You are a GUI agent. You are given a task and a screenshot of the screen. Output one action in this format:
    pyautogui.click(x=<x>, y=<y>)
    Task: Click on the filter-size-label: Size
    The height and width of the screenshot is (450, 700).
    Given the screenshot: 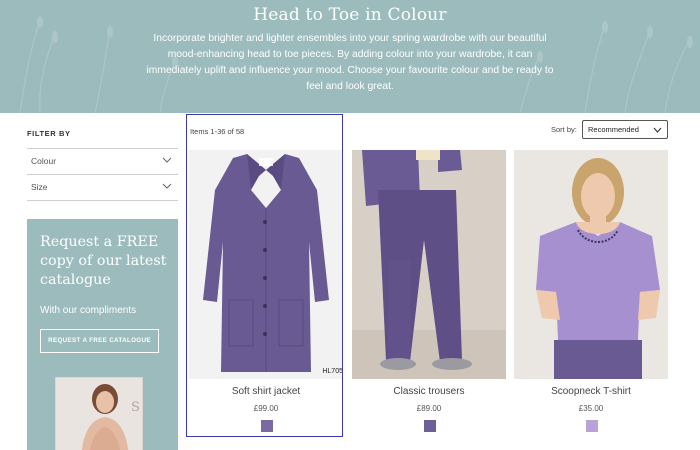 What is the action you would take?
    pyautogui.click(x=39, y=187)
    